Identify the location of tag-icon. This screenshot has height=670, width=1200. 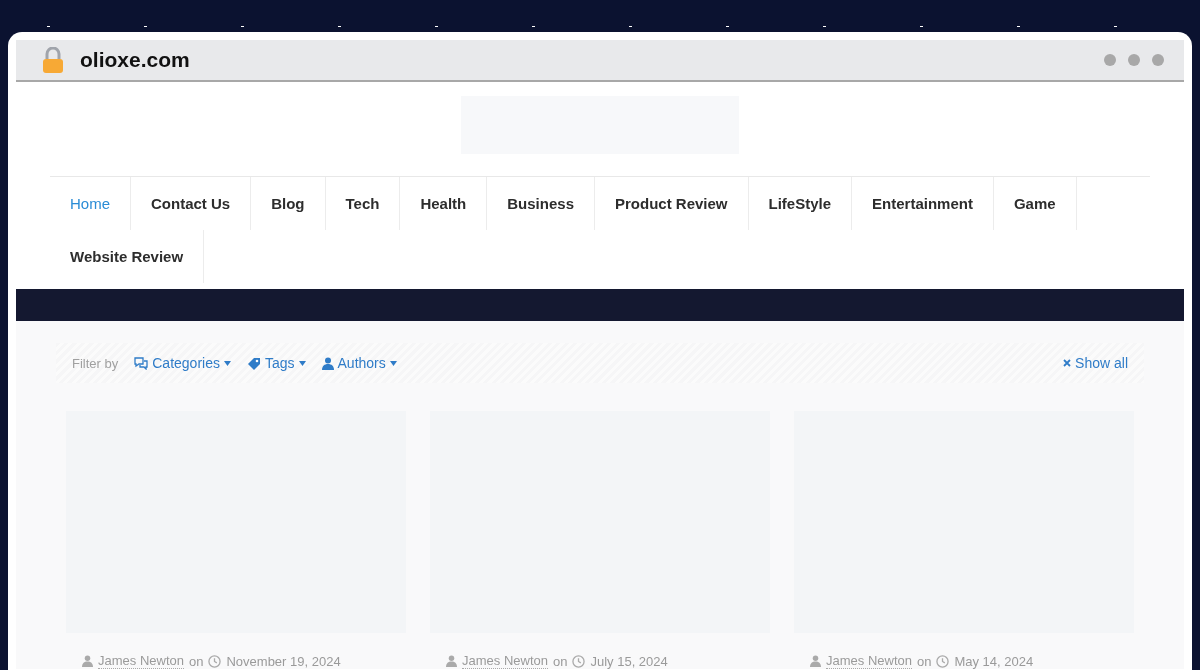
(253, 363).